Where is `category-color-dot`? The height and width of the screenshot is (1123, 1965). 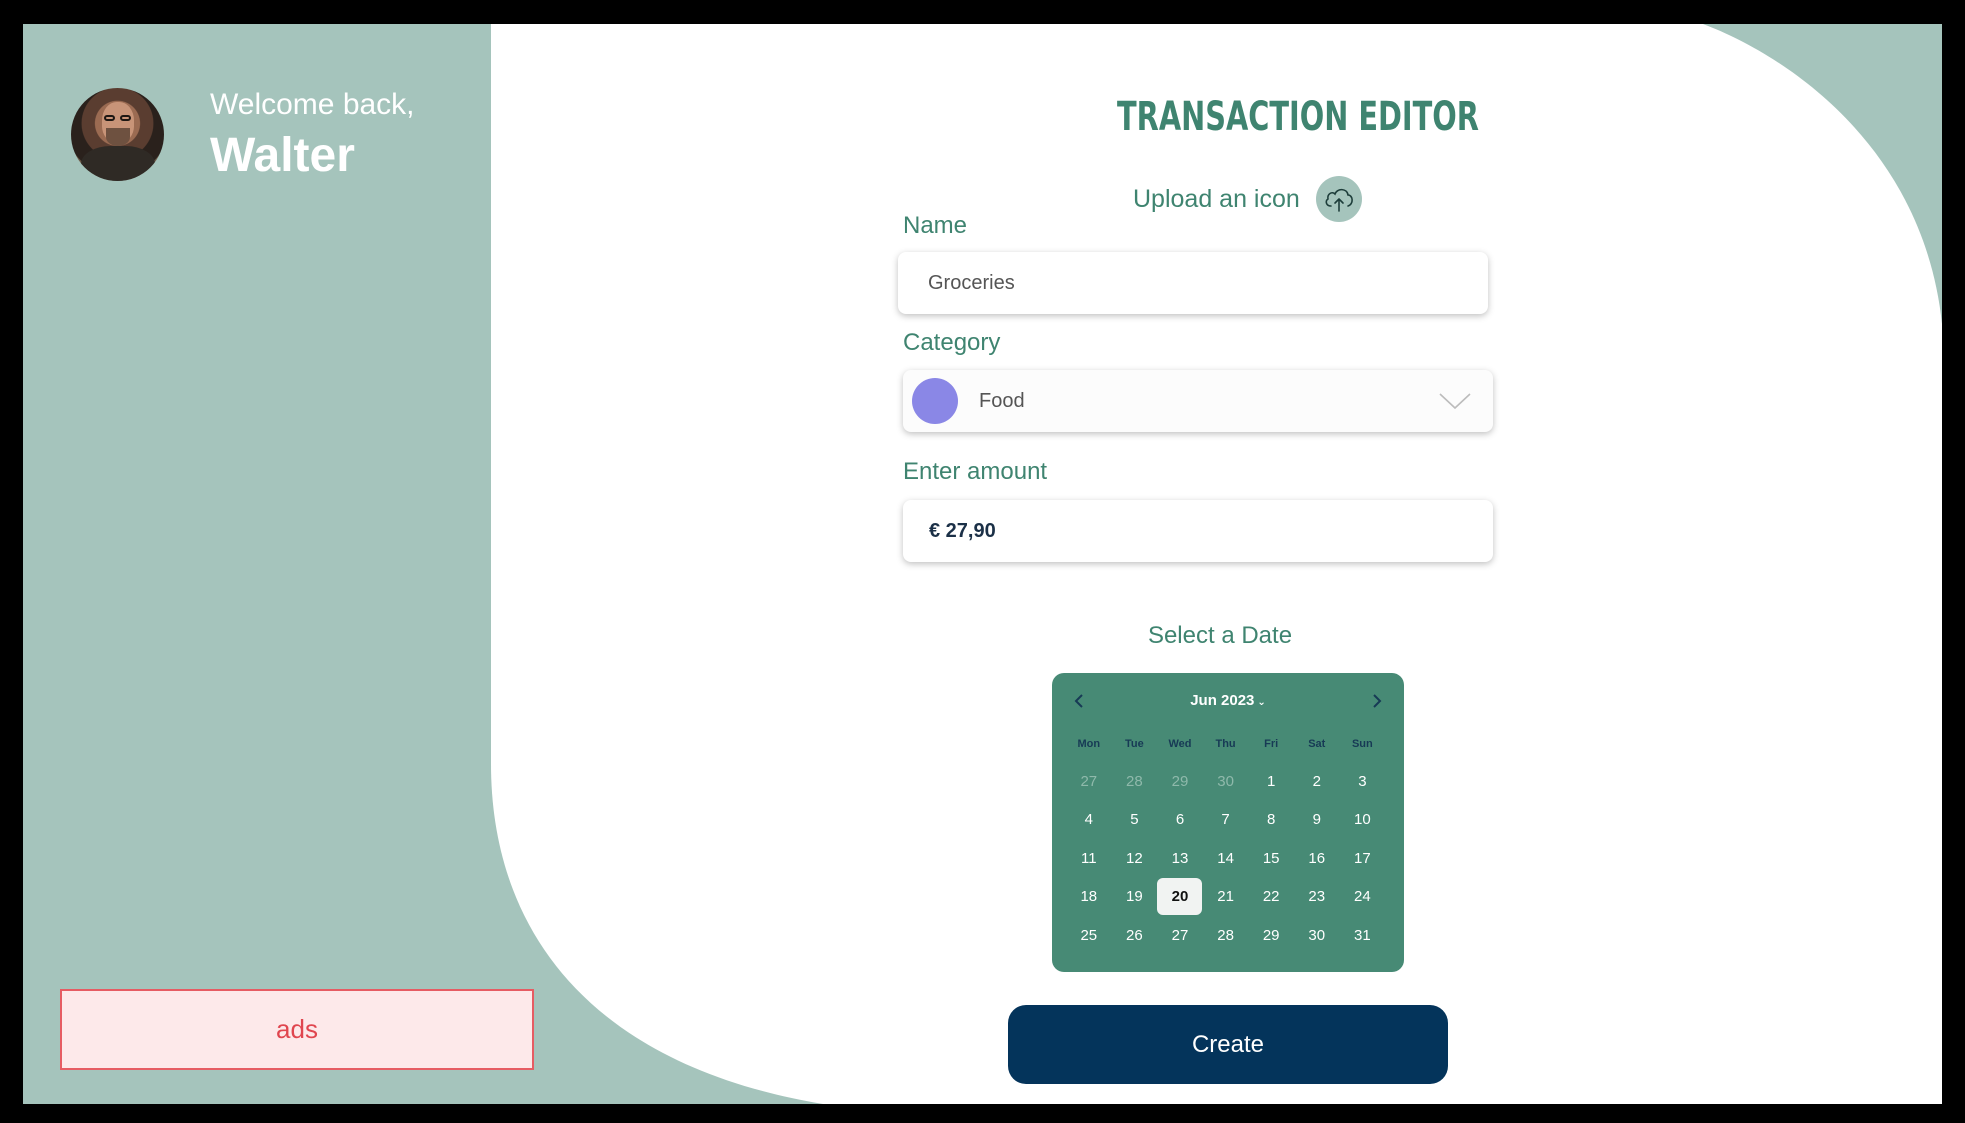 category-color-dot is located at coordinates (935, 401).